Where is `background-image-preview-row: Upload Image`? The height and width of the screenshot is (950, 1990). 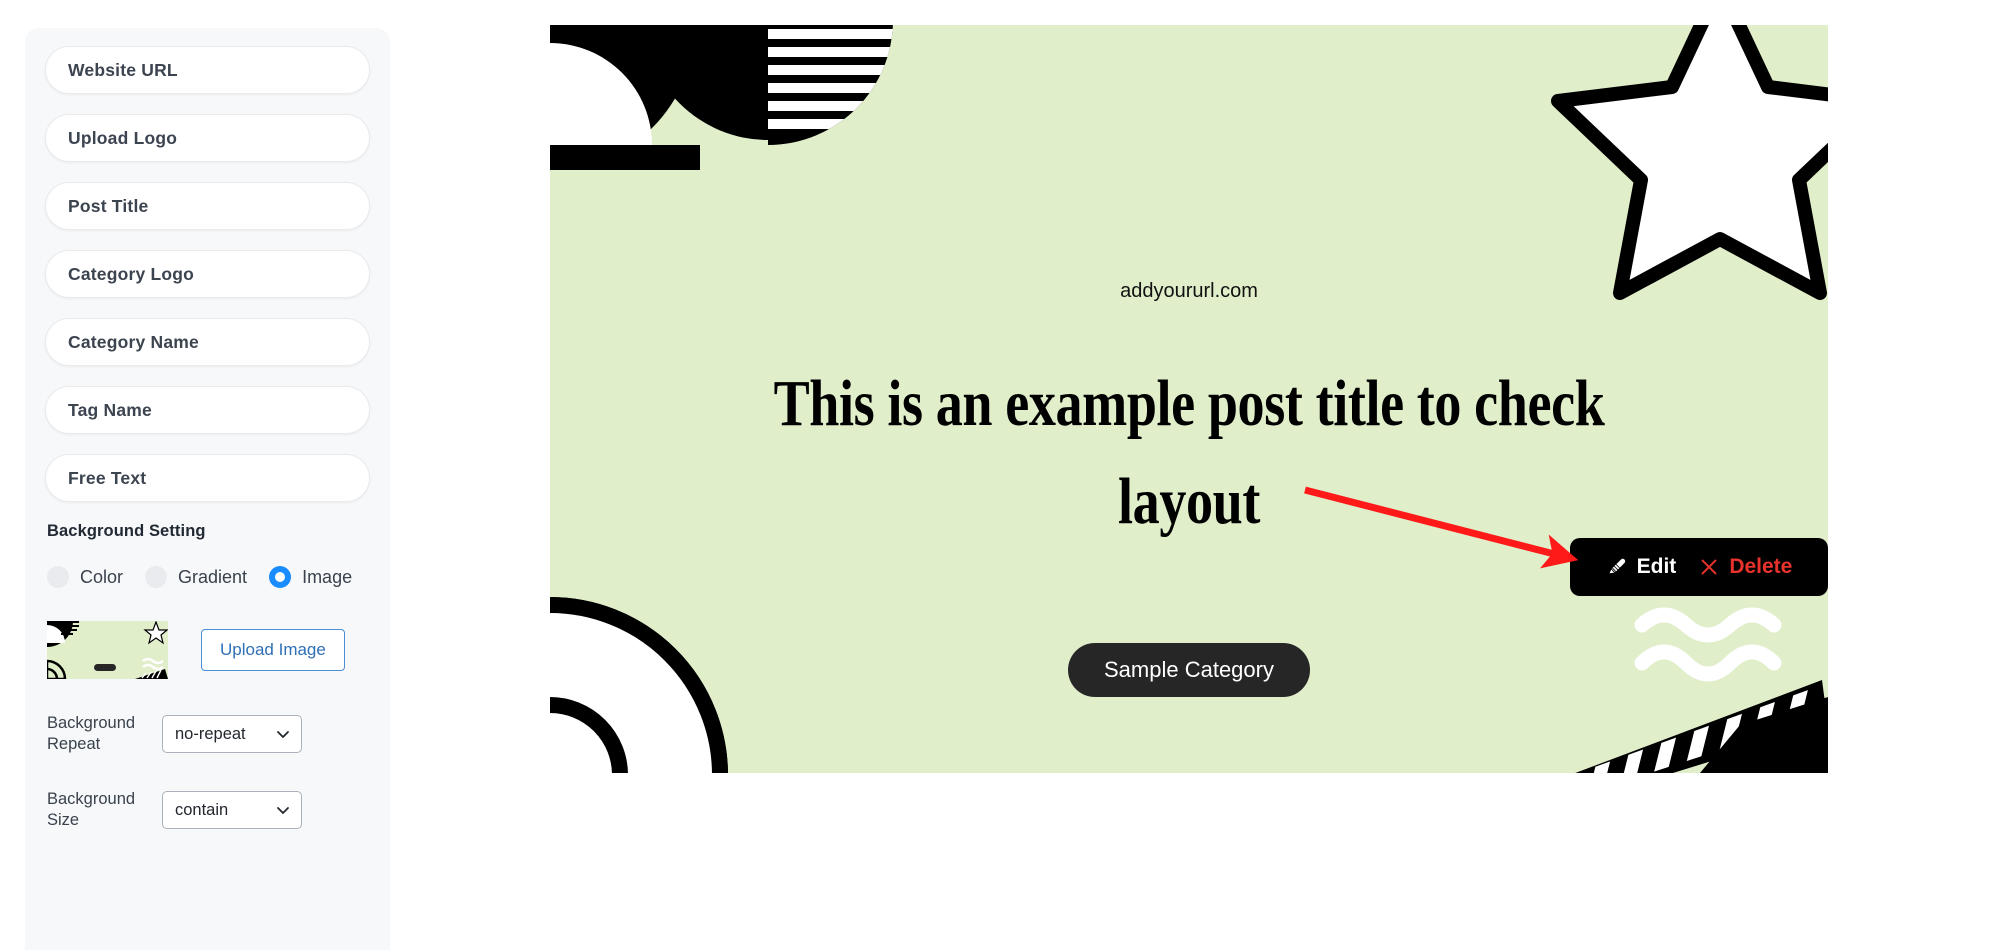
background-image-preview-row: Upload Image is located at coordinates (207, 650).